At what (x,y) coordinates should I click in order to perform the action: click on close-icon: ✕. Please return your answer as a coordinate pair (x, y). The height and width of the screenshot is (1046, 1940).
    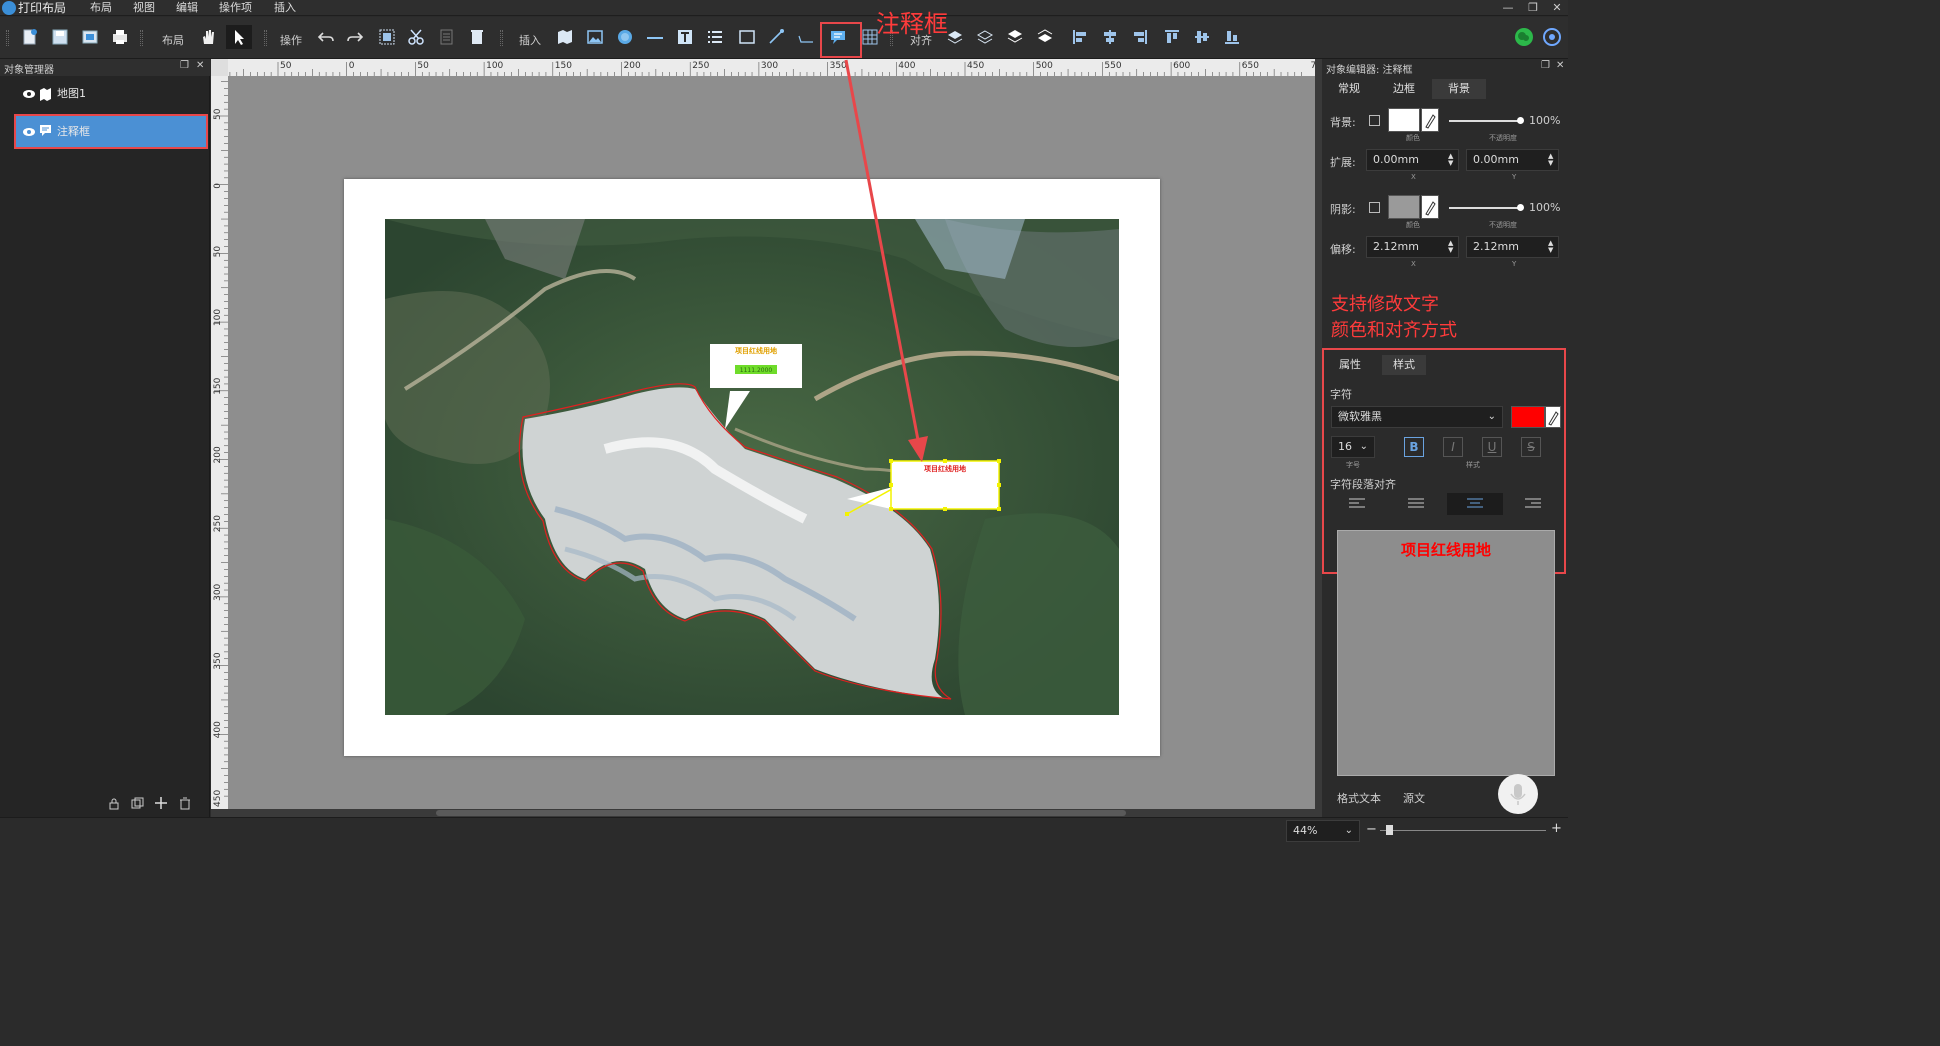
    Looking at the image, I should click on (1557, 8).